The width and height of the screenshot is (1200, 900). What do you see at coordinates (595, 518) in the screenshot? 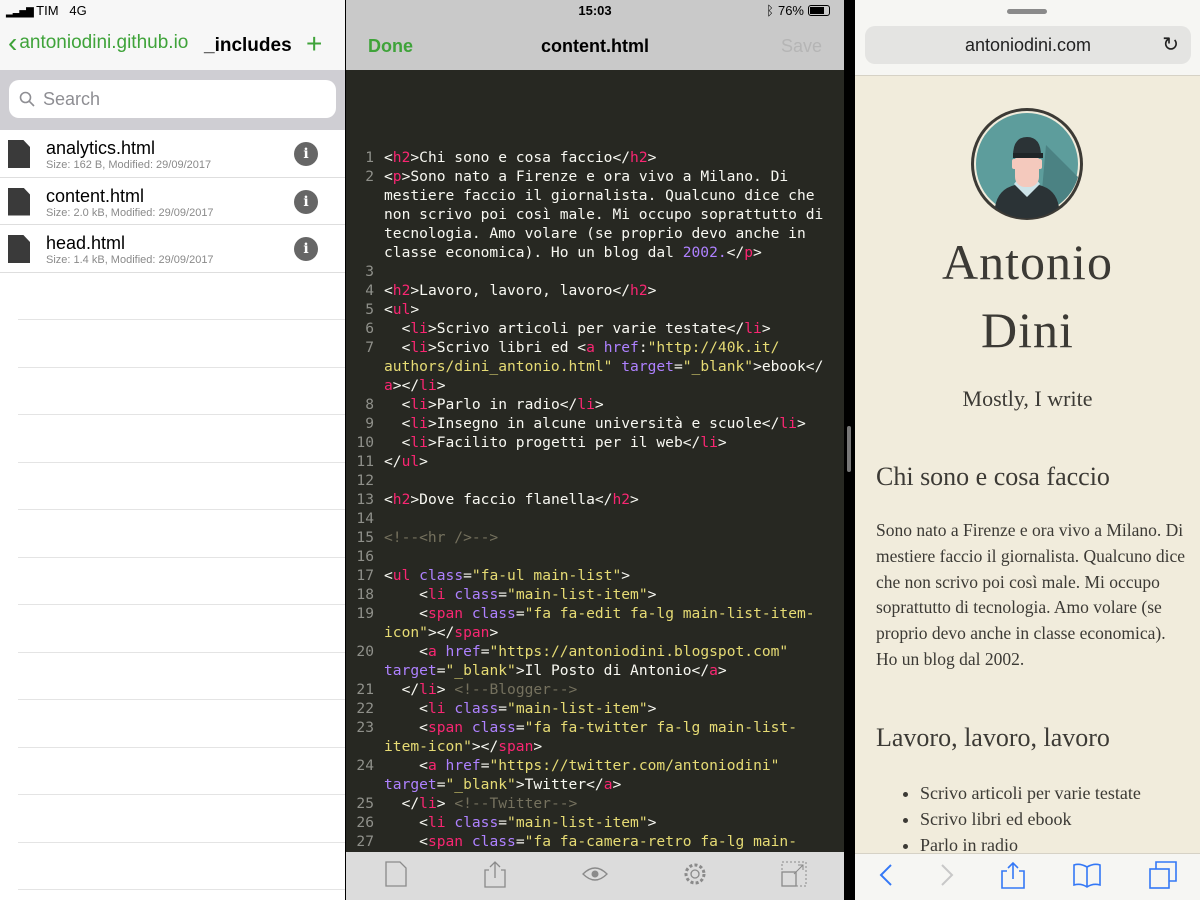
I see `code-line: 14` at bounding box center [595, 518].